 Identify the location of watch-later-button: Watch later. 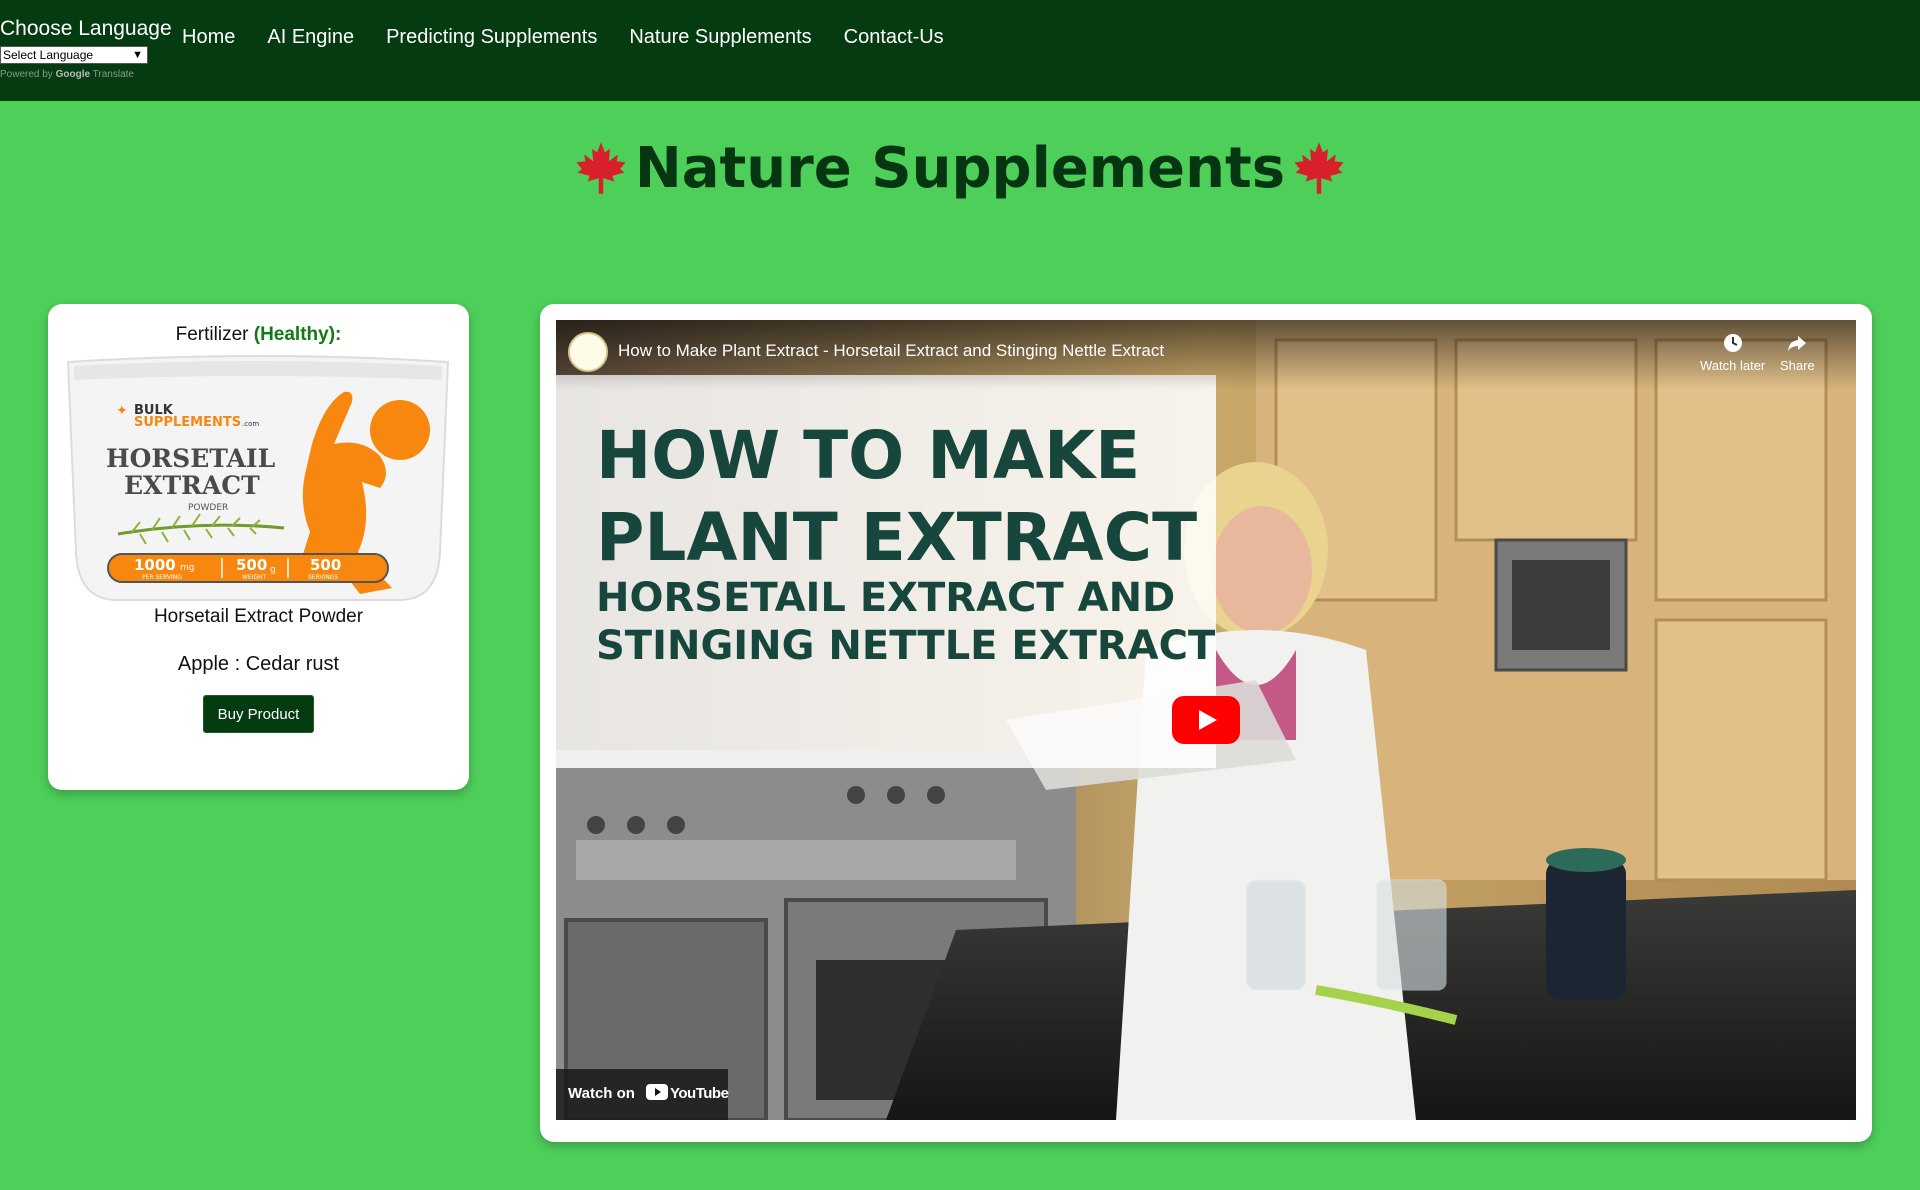
(1732, 352).